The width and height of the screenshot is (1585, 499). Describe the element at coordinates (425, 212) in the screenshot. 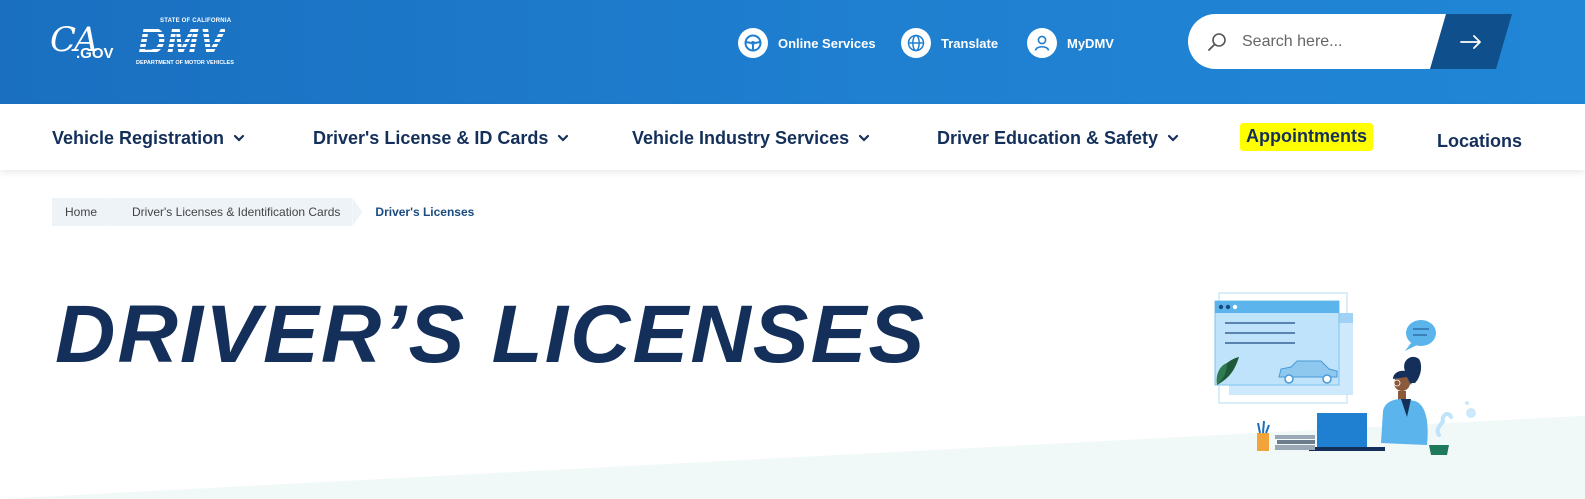

I see `breadcrumb-current: Driver's Licenses` at that location.